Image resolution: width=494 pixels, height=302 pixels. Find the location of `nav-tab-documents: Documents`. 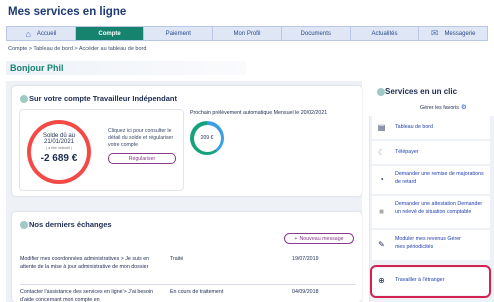

nav-tab-documents: Documents is located at coordinates (316, 33).